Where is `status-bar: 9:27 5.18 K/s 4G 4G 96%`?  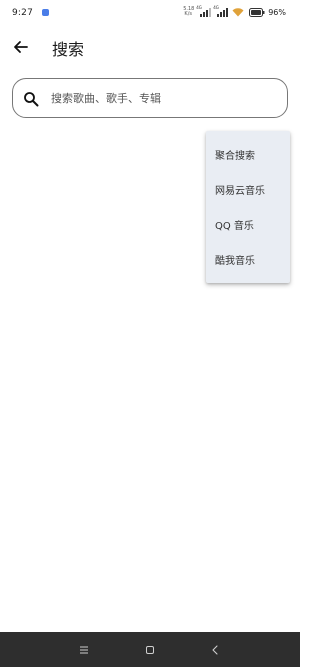
status-bar: 9:27 5.18 K/s 4G 4G 96% is located at coordinates (150, 13).